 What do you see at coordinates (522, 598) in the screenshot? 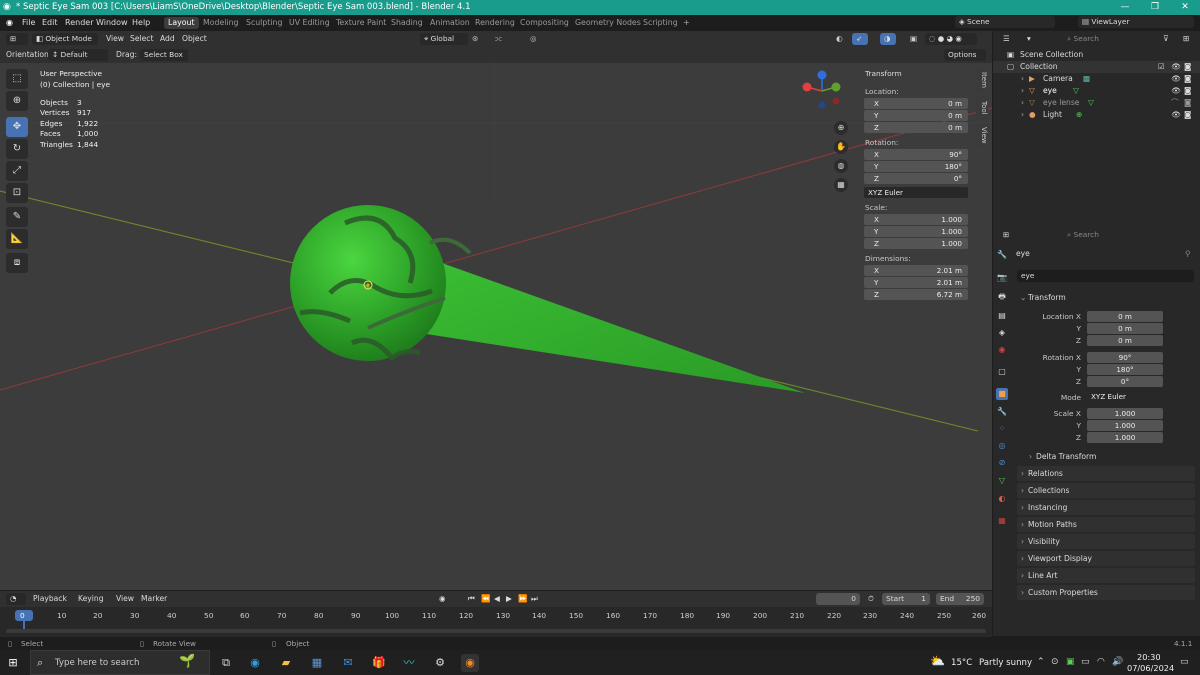
I see `next-keyframe-icon: ⏩` at bounding box center [522, 598].